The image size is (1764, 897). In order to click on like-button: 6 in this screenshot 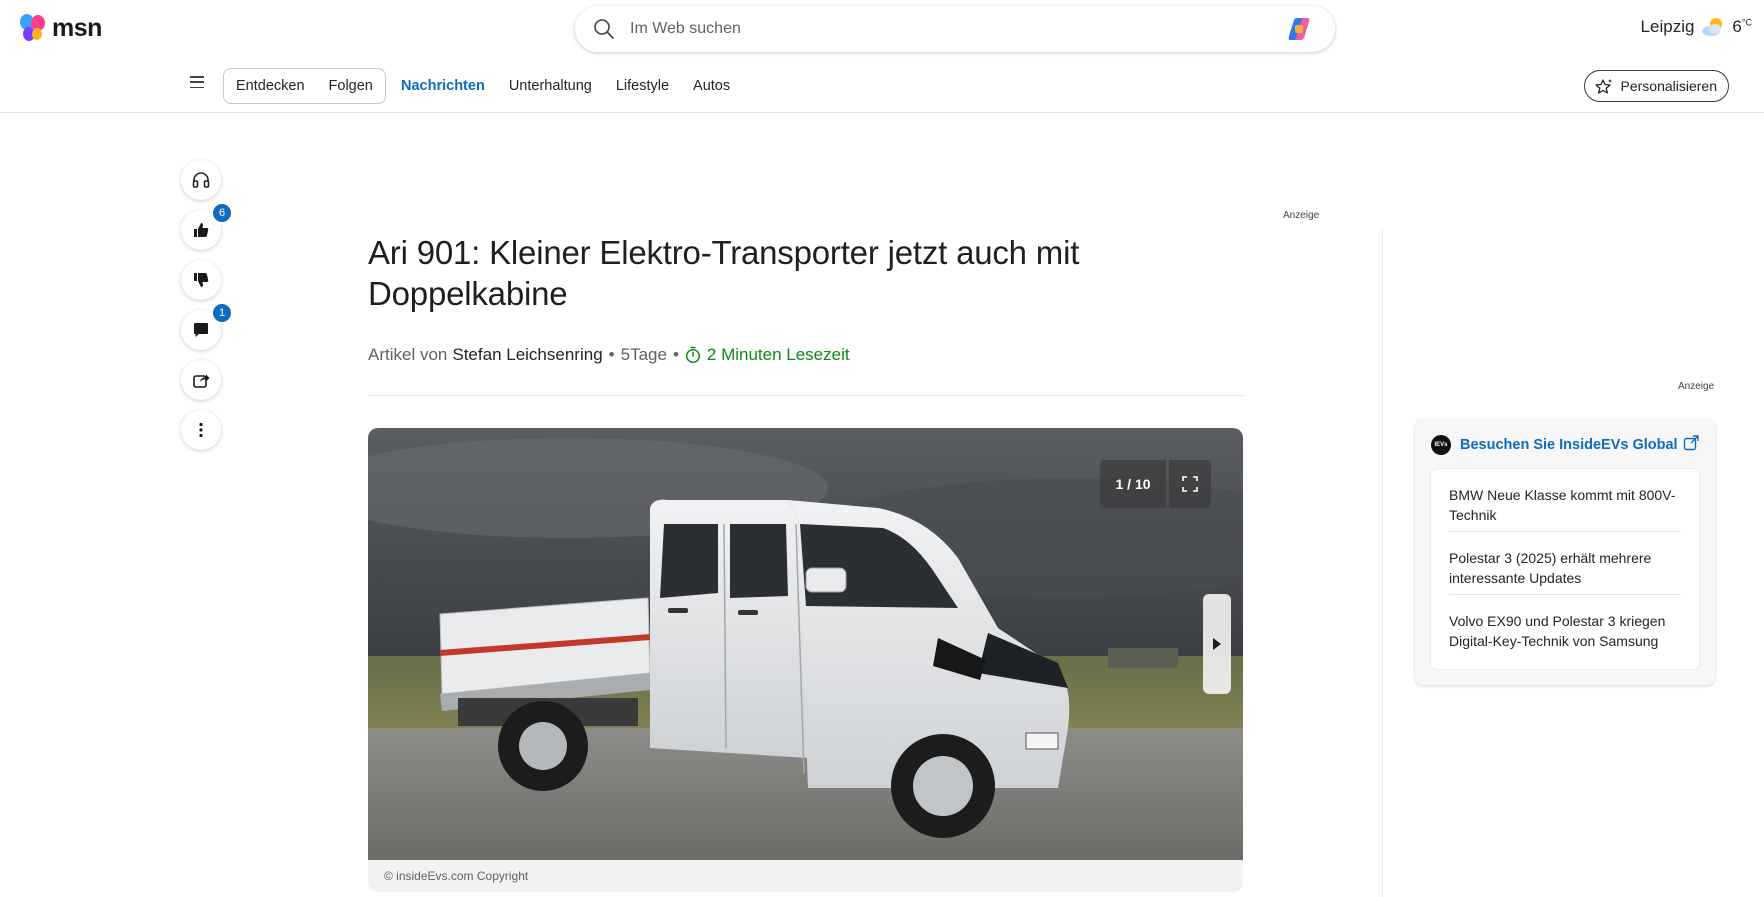, I will do `click(207, 226)`.